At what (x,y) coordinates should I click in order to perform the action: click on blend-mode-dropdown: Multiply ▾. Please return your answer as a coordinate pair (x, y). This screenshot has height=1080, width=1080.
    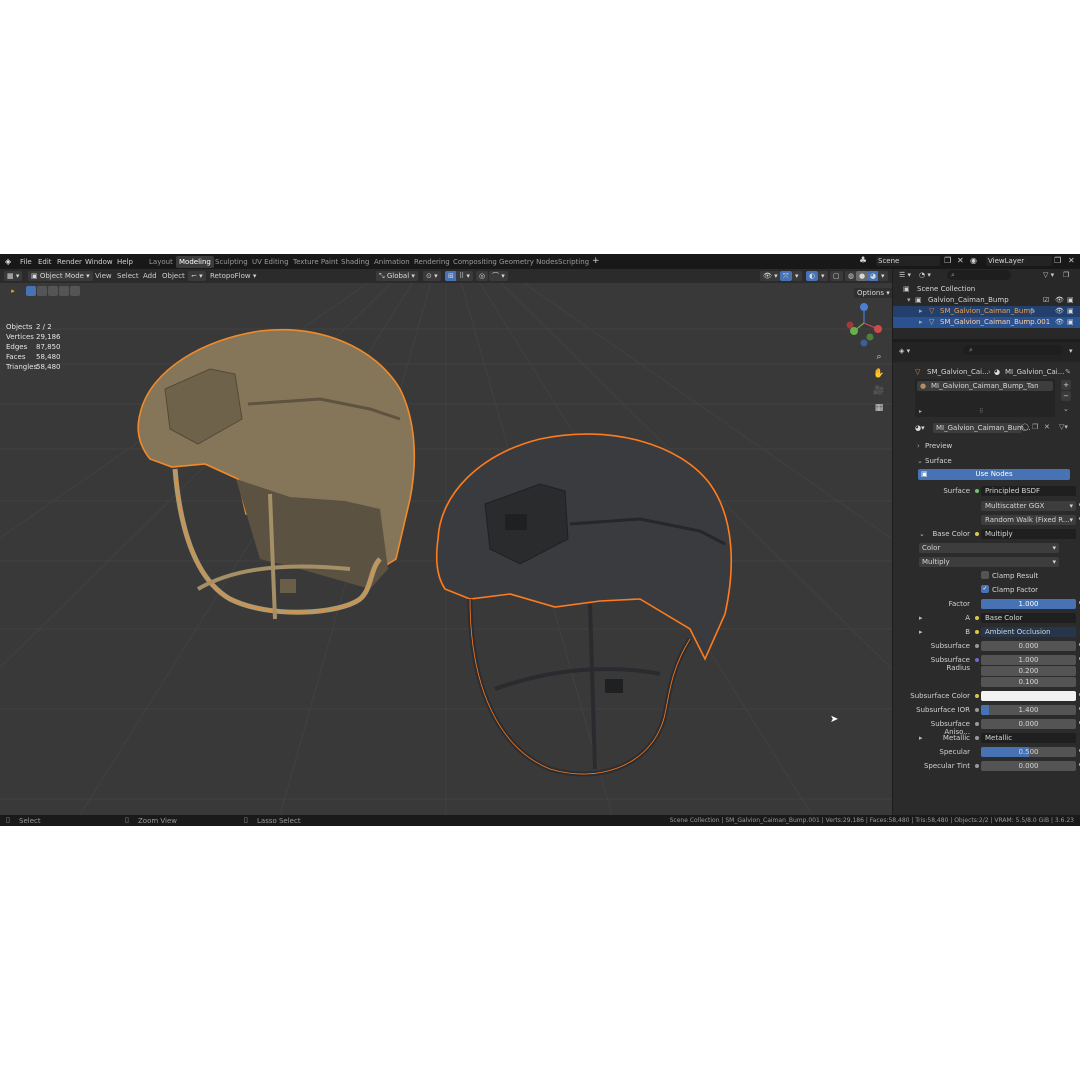
    Looking at the image, I should click on (989, 562).